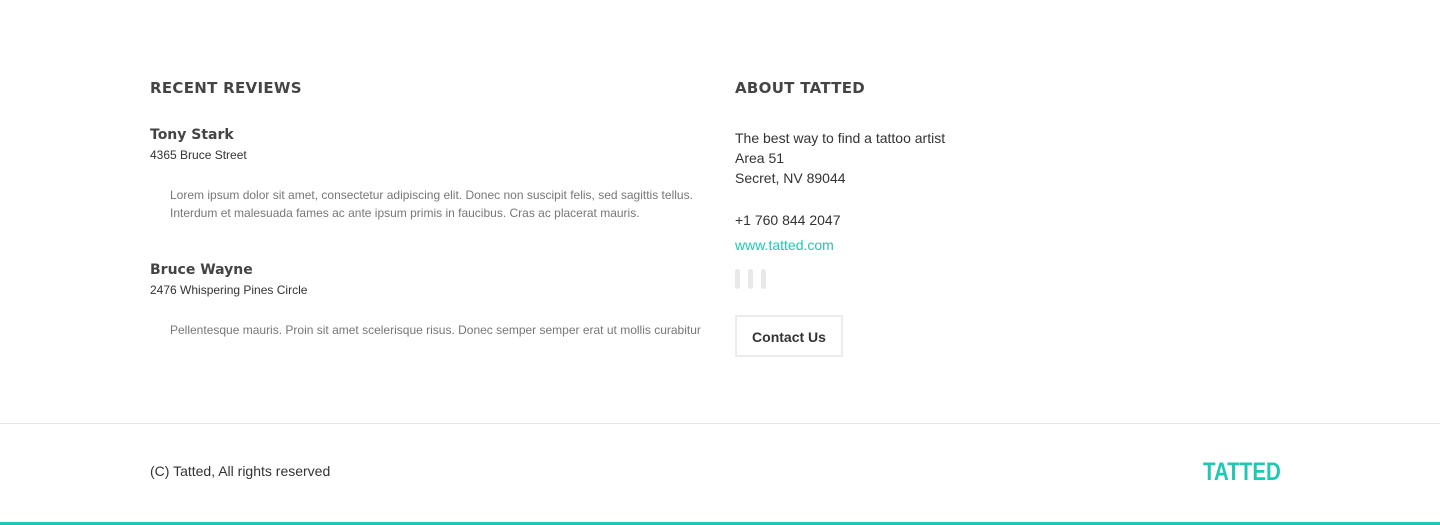 This screenshot has width=1440, height=525. What do you see at coordinates (229, 290) in the screenshot?
I see `reviewer-address: 2476 Whispering Pines Circle` at bounding box center [229, 290].